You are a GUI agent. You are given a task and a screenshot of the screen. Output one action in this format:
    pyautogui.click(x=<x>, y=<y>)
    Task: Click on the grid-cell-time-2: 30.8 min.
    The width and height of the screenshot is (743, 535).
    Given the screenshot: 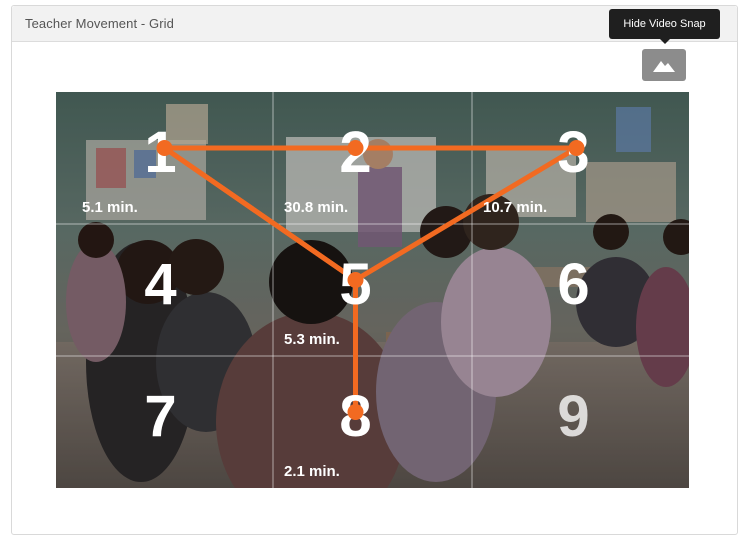 What is the action you would take?
    pyautogui.click(x=316, y=207)
    